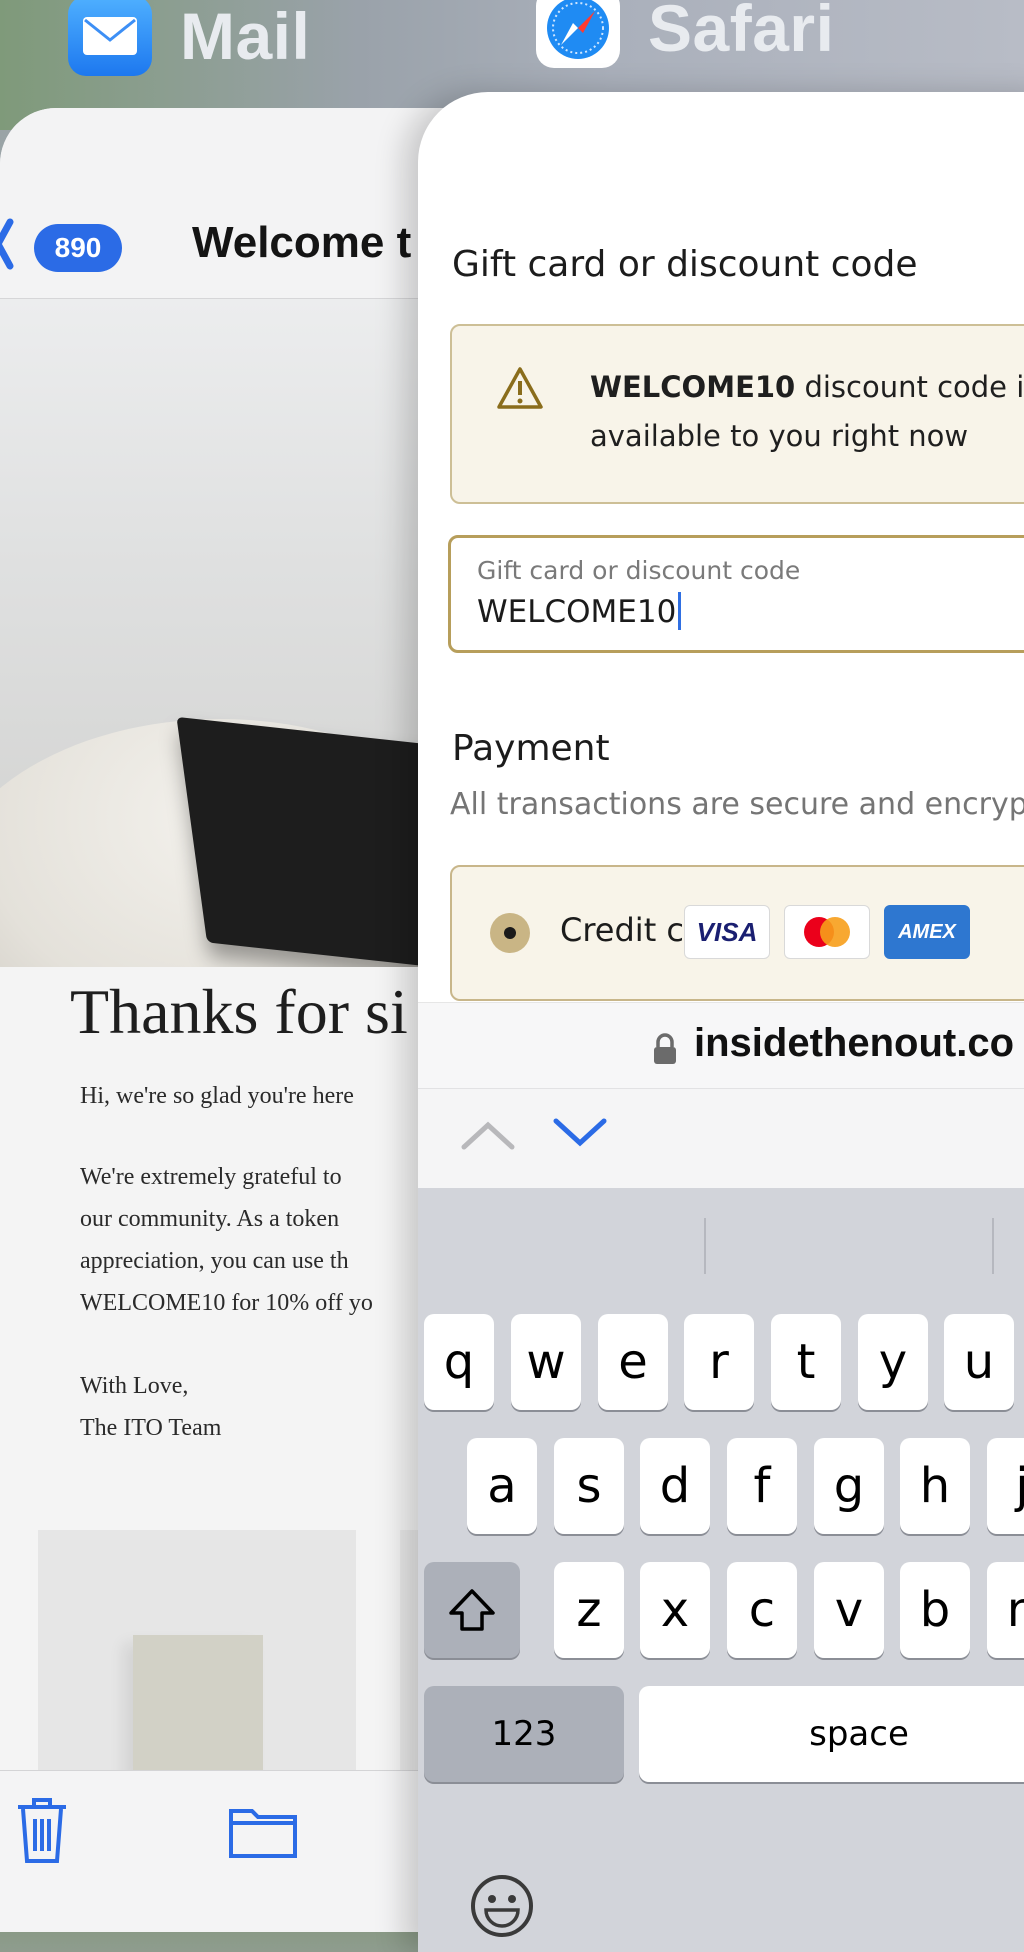 The width and height of the screenshot is (1024, 1952). I want to click on key-e: e, so click(633, 1362).